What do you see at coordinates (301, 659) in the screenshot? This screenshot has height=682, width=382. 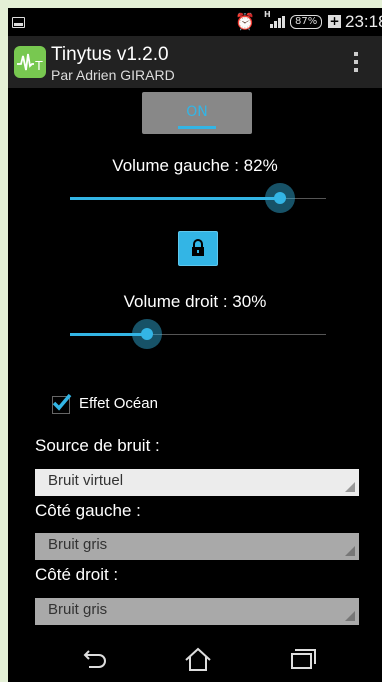 I see `recent-apps-icon` at bounding box center [301, 659].